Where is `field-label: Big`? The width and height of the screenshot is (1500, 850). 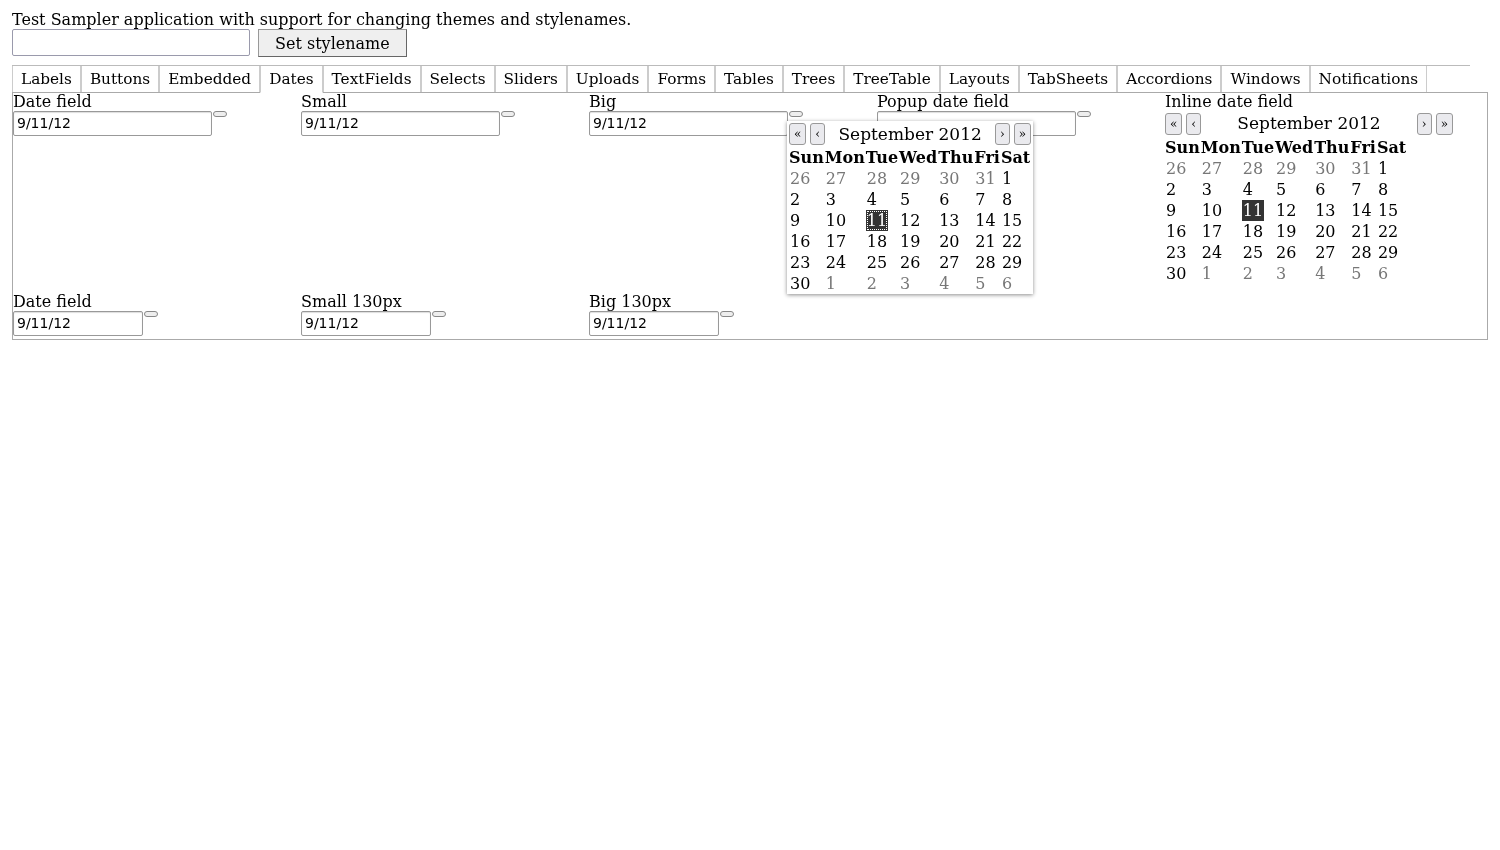
field-label: Big is located at coordinates (603, 102).